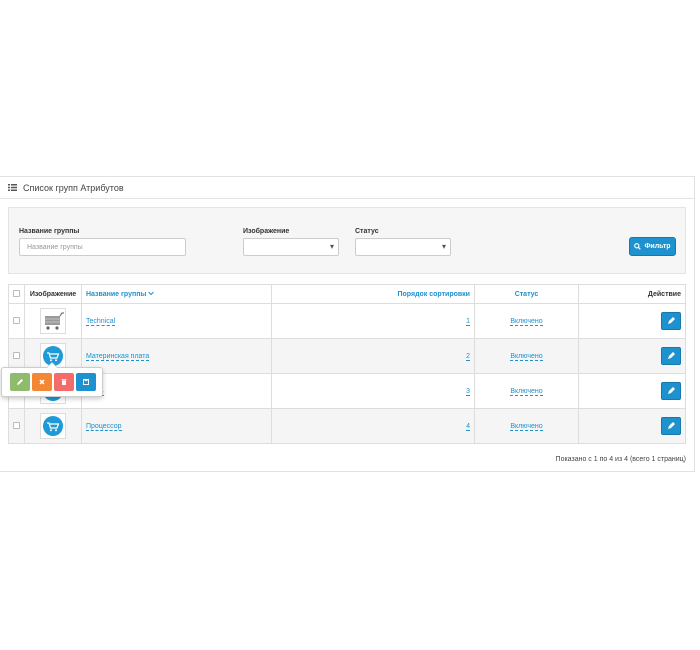  Describe the element at coordinates (657, 246) in the screenshot. I see `filter-button-label: Фильтр` at that location.